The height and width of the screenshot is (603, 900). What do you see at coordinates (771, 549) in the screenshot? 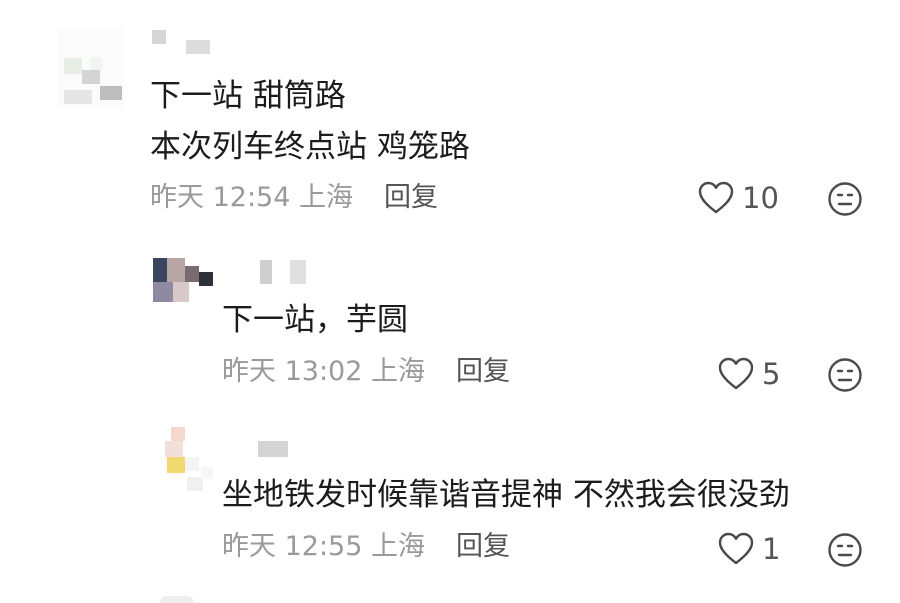
I see `like-count: 1` at bounding box center [771, 549].